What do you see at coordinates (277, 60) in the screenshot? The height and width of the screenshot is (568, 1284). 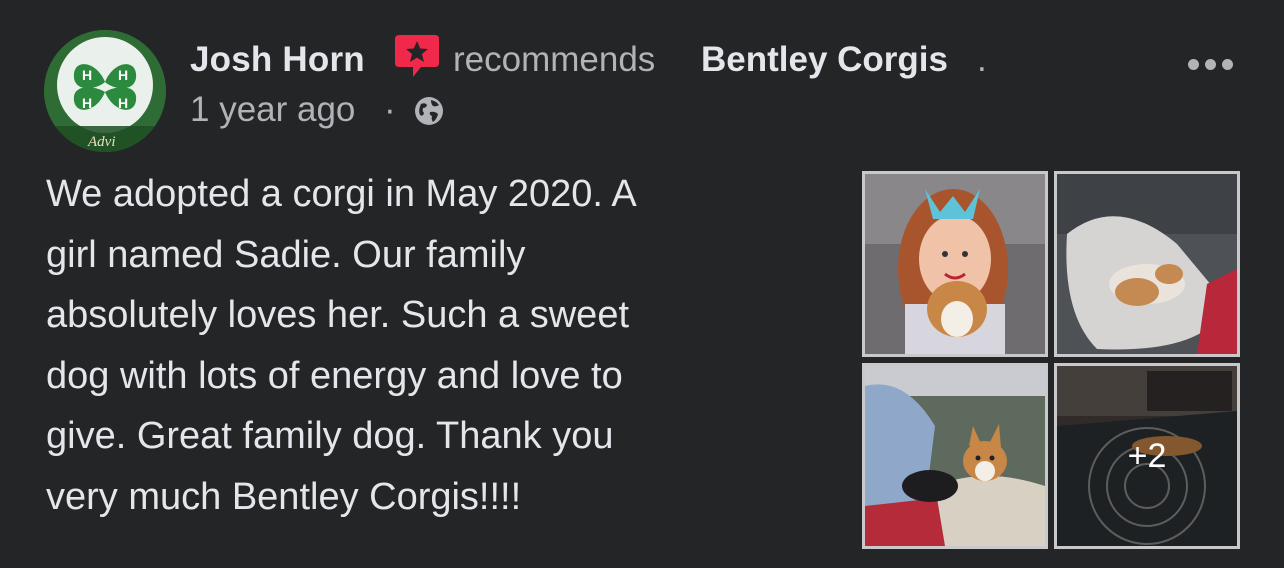 I see `author-name: Josh Horn` at bounding box center [277, 60].